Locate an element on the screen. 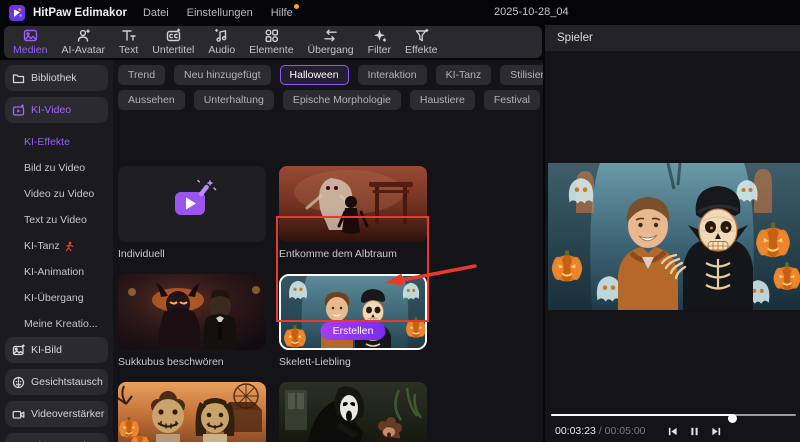  next-frame-button is located at coordinates (717, 431).